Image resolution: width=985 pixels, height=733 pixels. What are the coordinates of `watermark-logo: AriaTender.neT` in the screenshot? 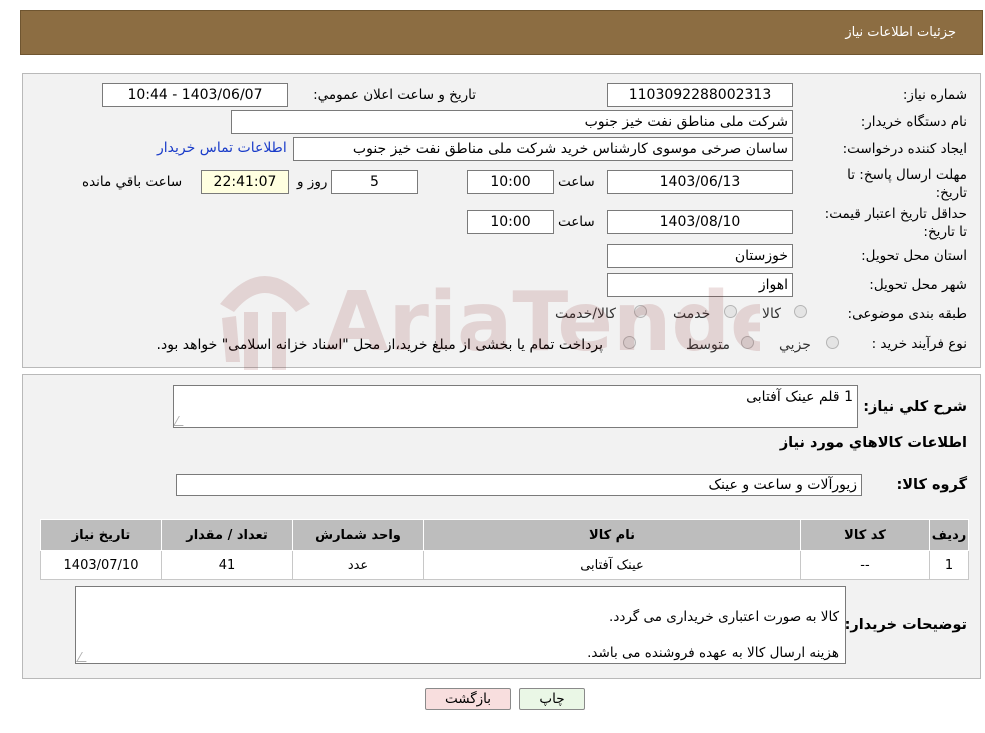 It's located at (490, 322).